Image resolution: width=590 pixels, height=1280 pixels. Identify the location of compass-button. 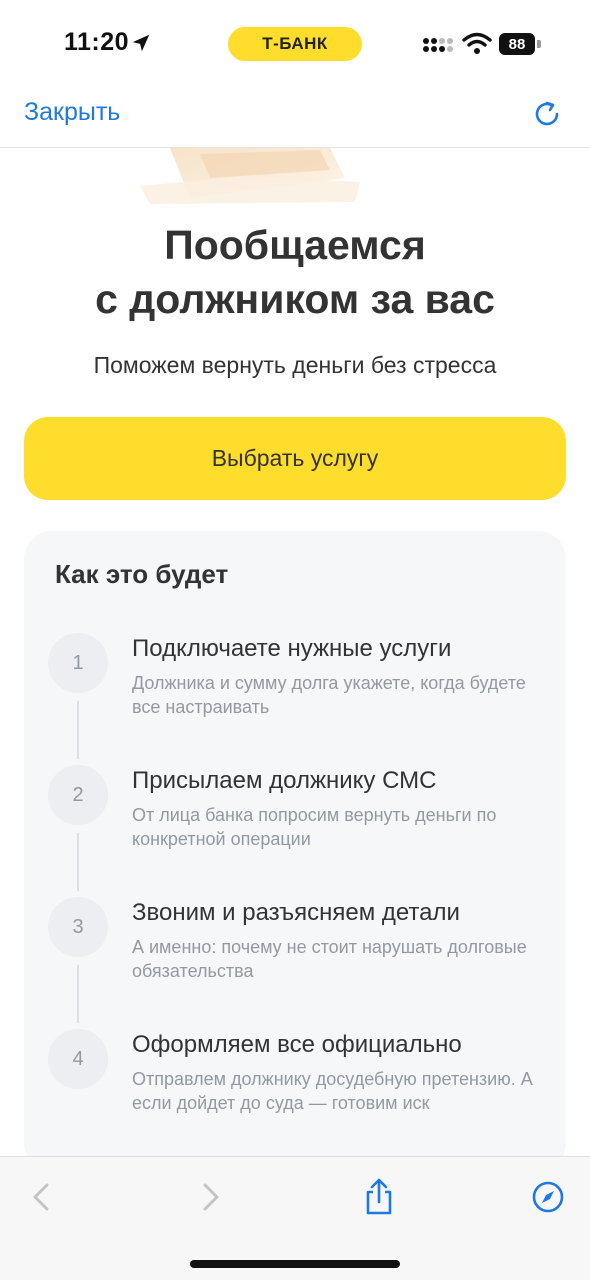
(548, 1197).